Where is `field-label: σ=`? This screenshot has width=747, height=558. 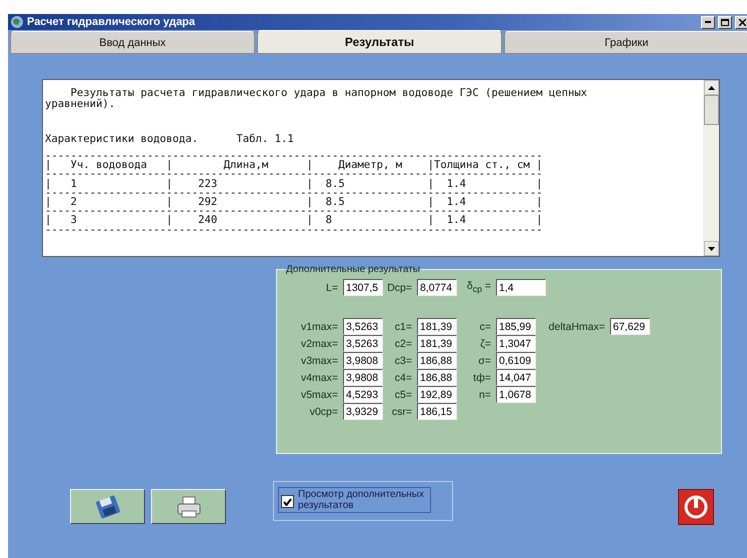
field-label: σ= is located at coordinates (484, 360).